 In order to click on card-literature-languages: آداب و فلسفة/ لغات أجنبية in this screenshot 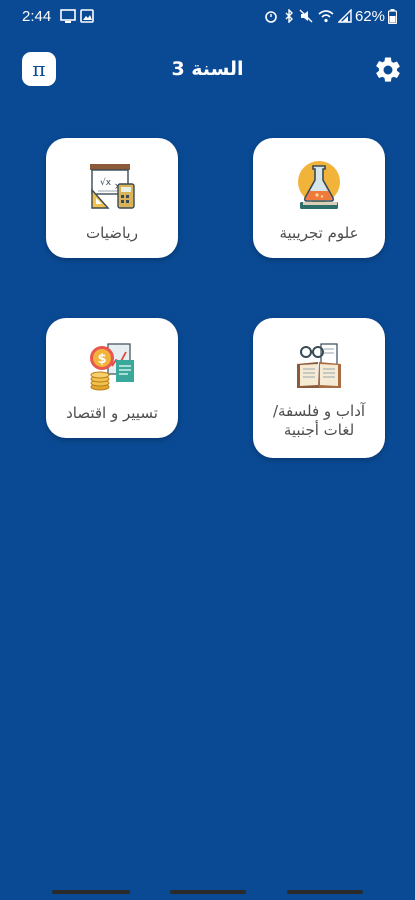, I will do `click(319, 388)`.